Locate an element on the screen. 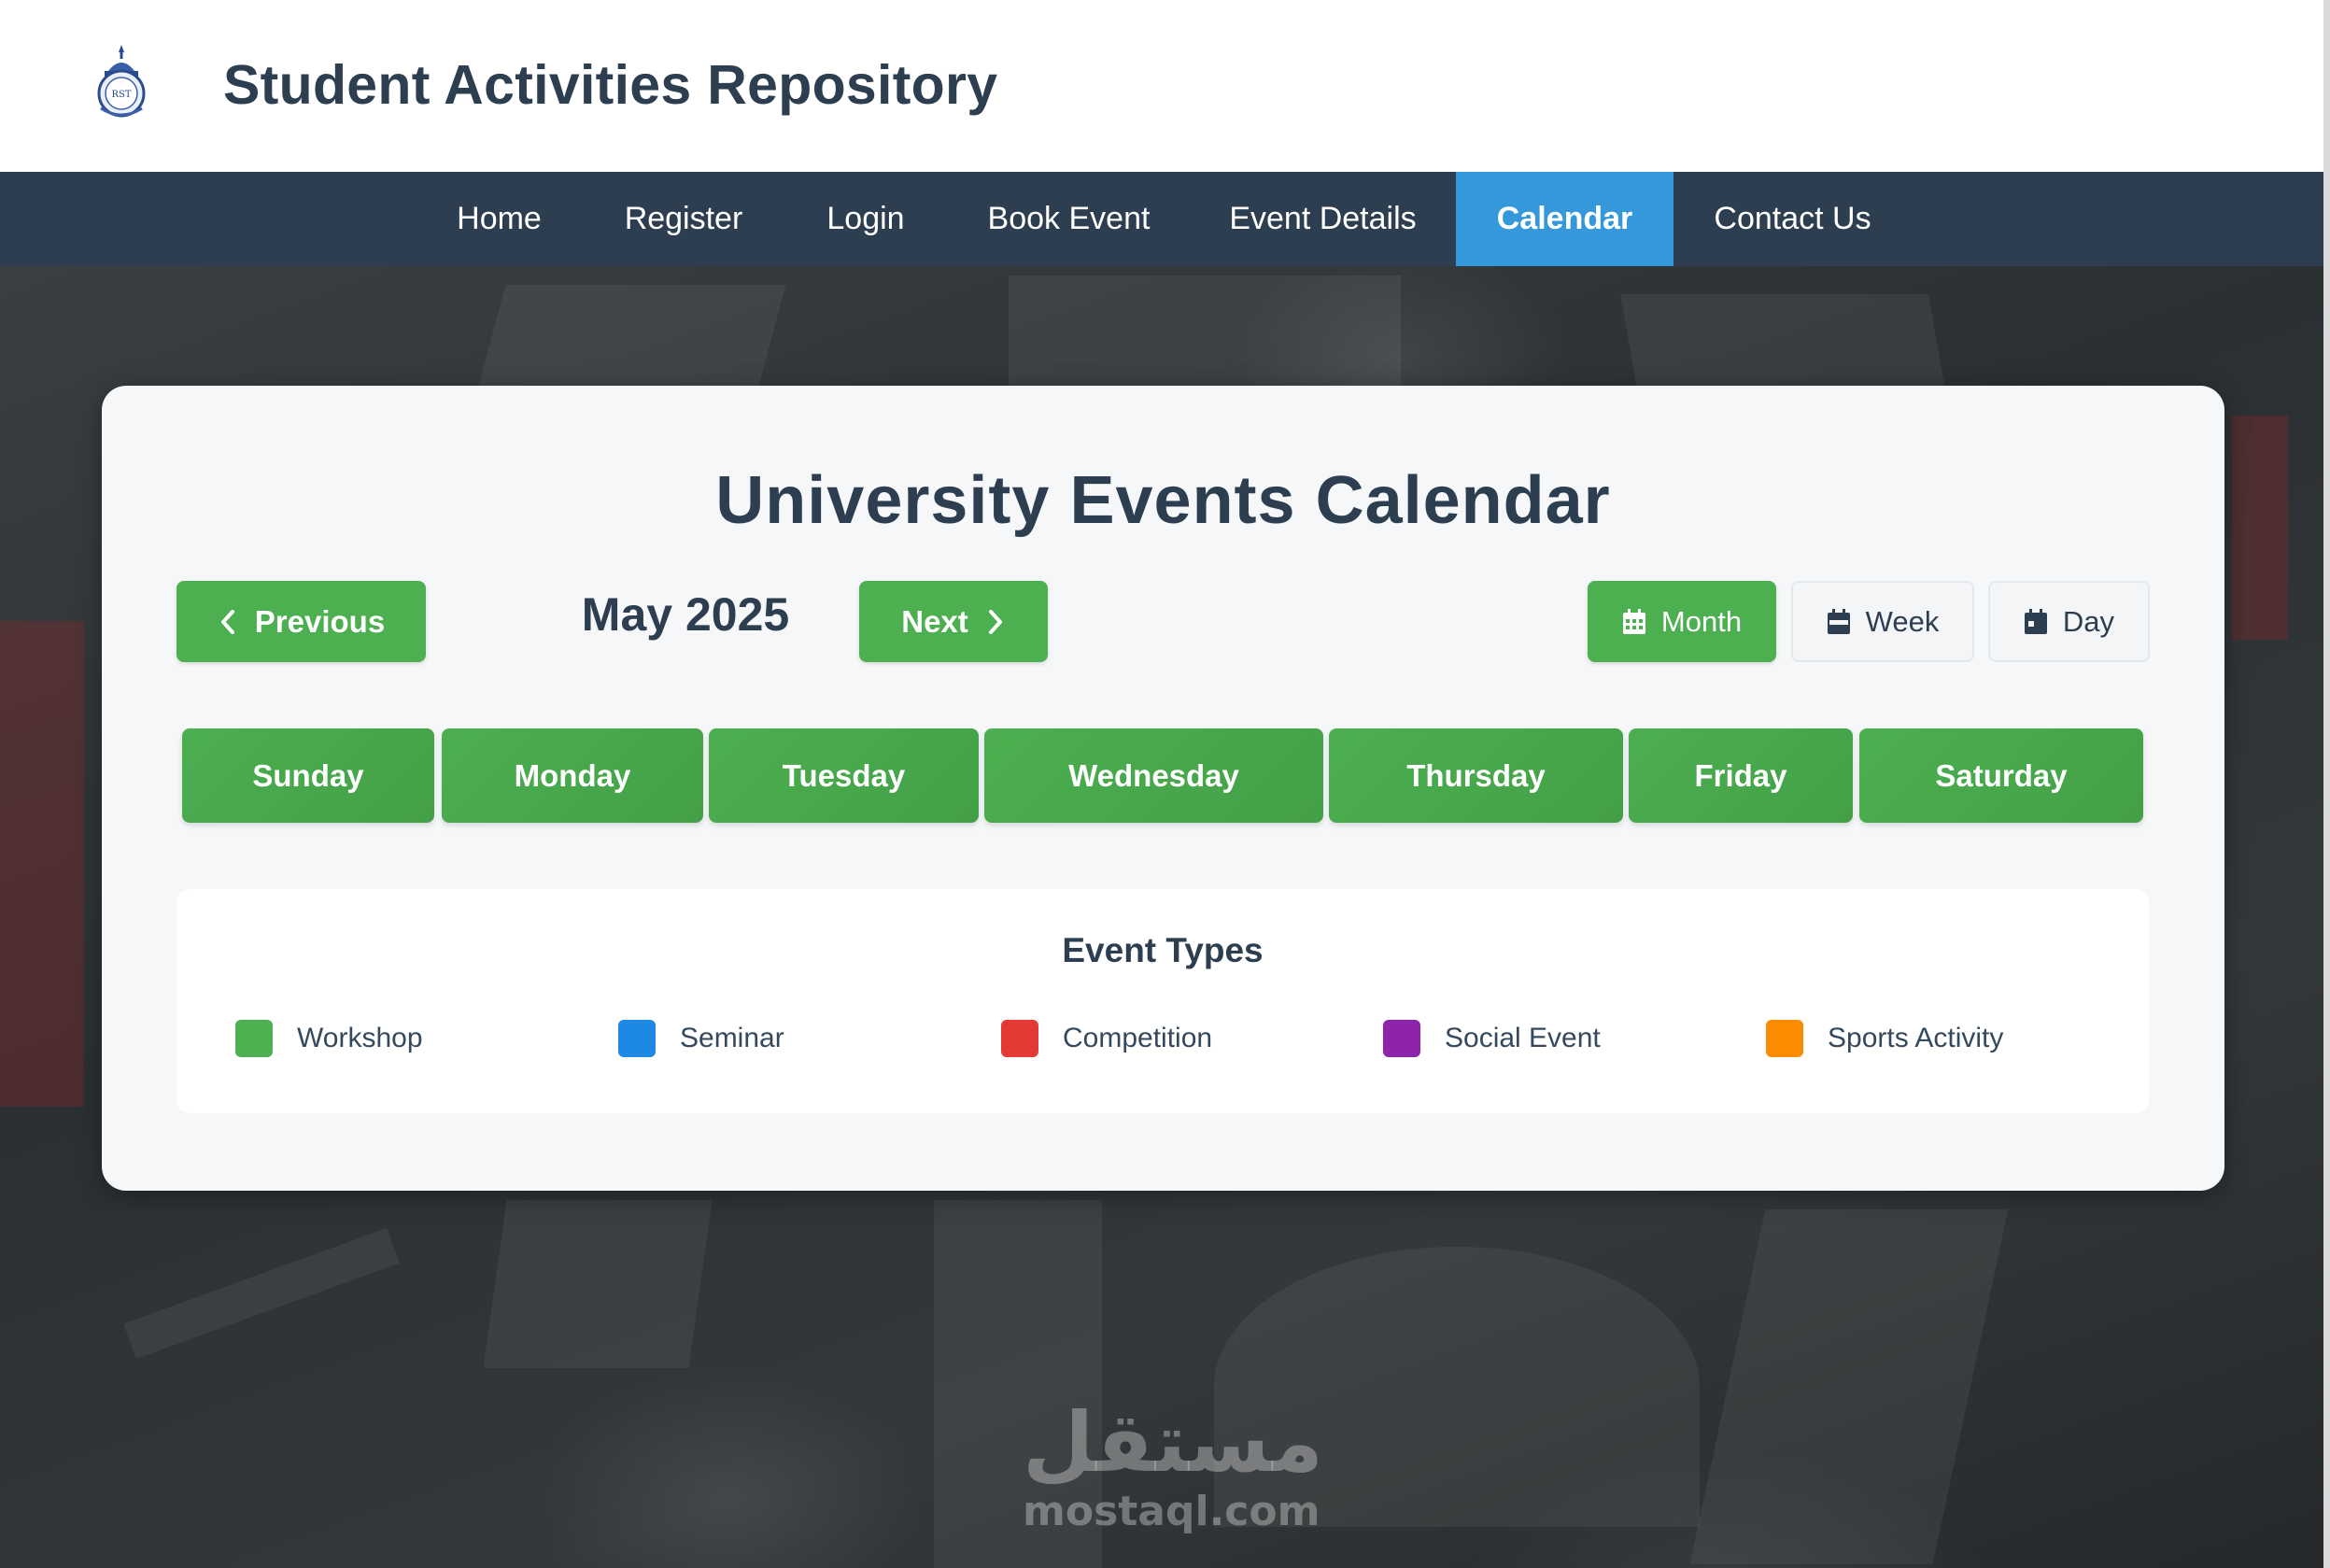  university-logo: RST is located at coordinates (122, 80).